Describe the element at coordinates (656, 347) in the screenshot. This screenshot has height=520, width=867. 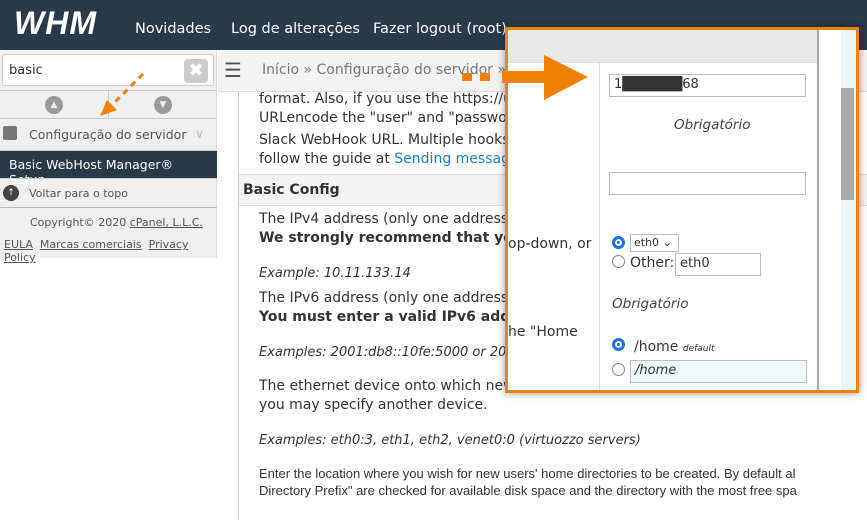
I see `home-label: /home` at that location.